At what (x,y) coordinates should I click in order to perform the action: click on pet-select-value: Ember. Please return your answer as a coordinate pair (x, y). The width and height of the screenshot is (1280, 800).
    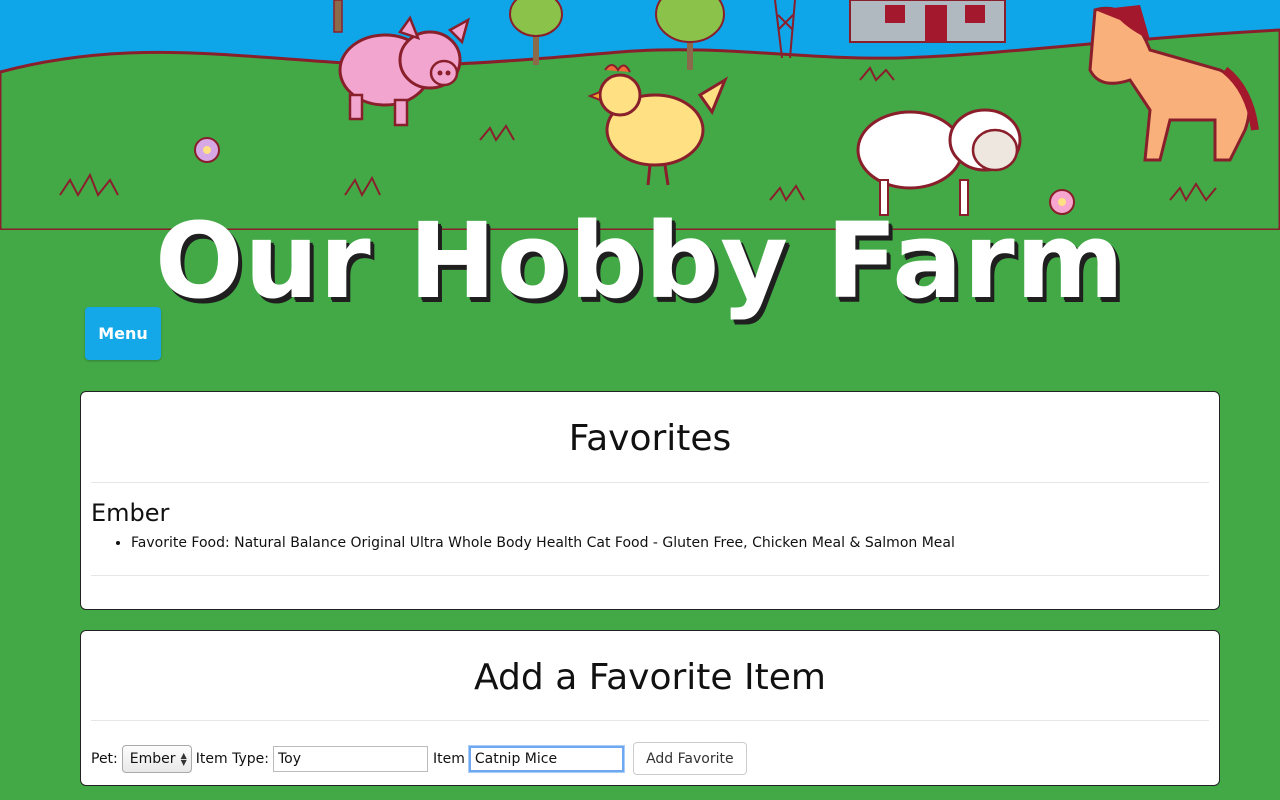
    Looking at the image, I should click on (152, 758).